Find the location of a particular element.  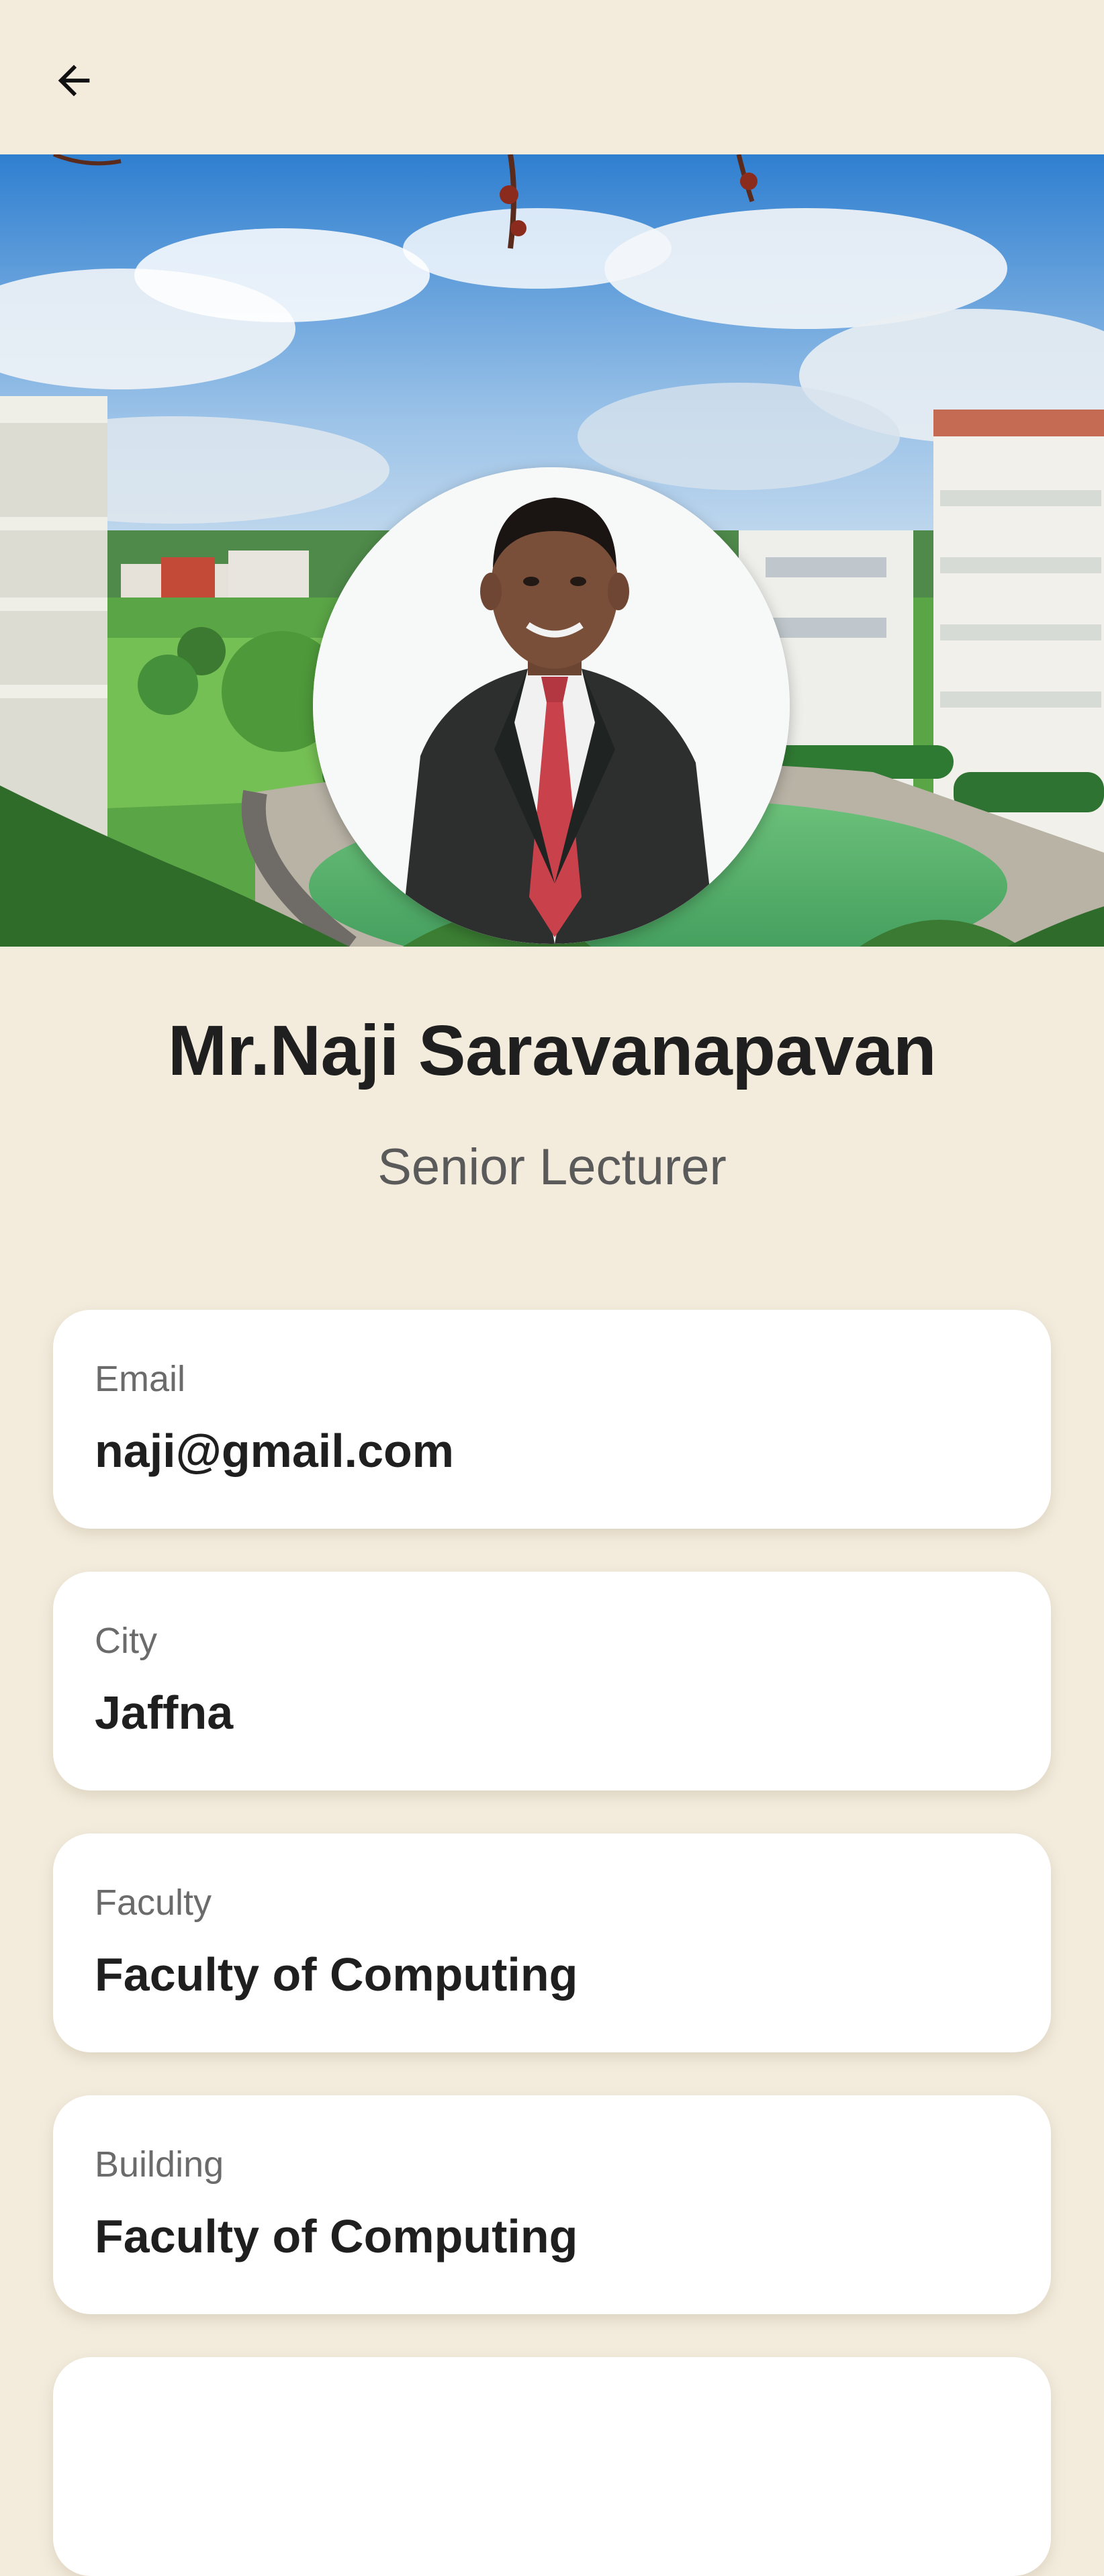

building-card: Building Faculty of Computing is located at coordinates (552, 2204).